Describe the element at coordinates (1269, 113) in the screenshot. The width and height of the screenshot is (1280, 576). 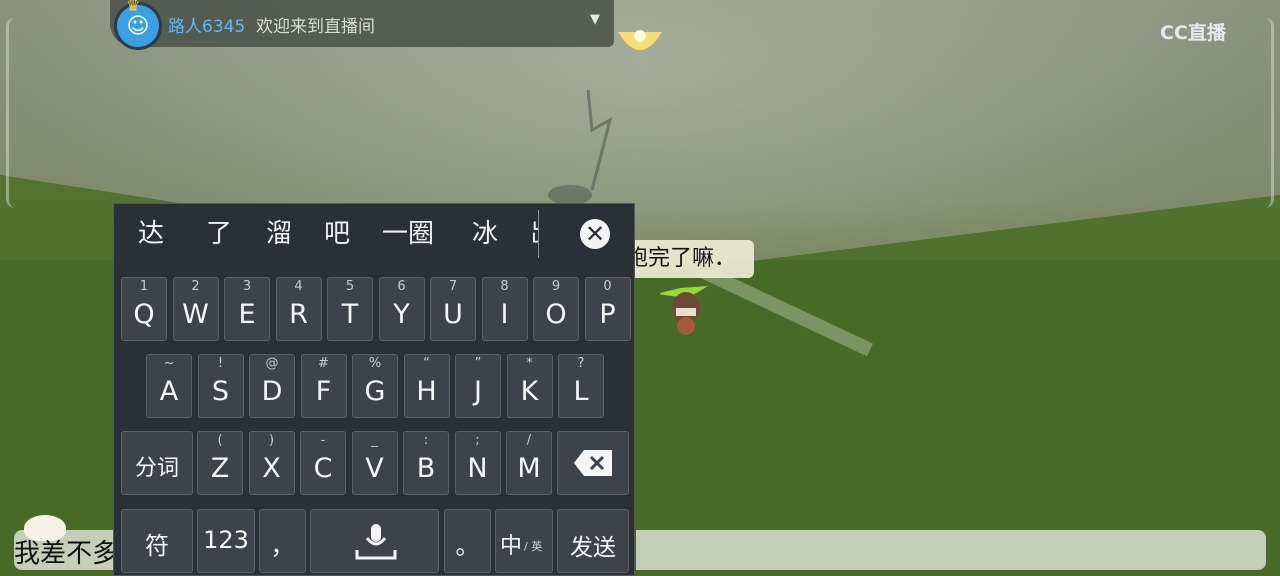
I see `right-edge-indicator` at that location.